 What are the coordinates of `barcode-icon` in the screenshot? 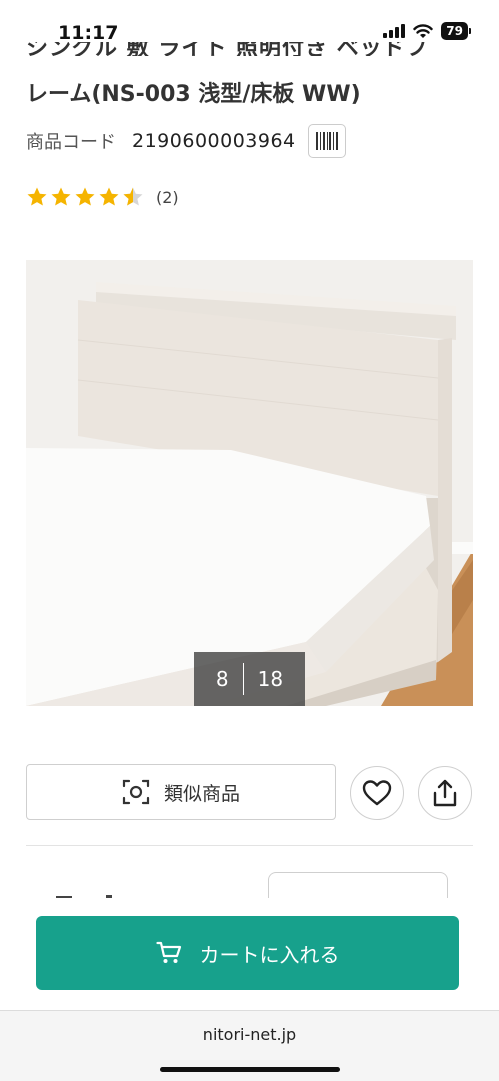 It's located at (326, 141).